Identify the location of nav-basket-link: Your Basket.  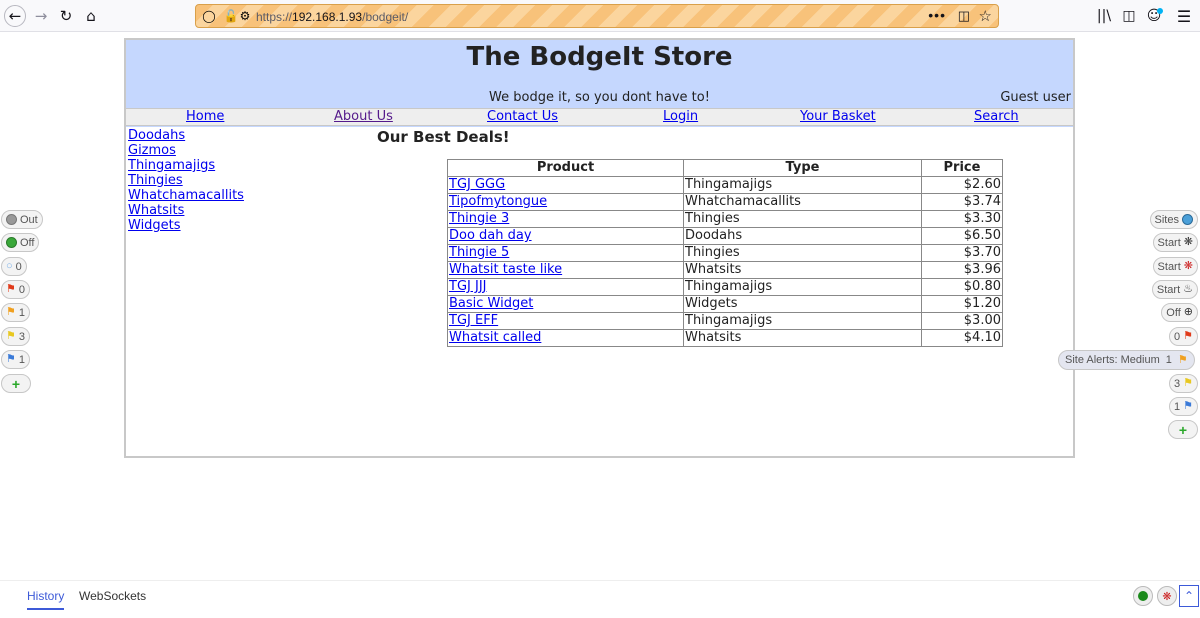
(838, 116).